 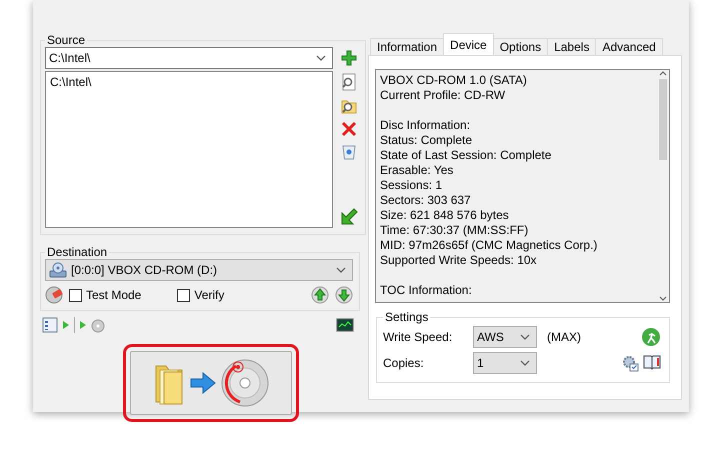 What do you see at coordinates (189, 58) in the screenshot?
I see `source-path-combo: C:\Intel\` at bounding box center [189, 58].